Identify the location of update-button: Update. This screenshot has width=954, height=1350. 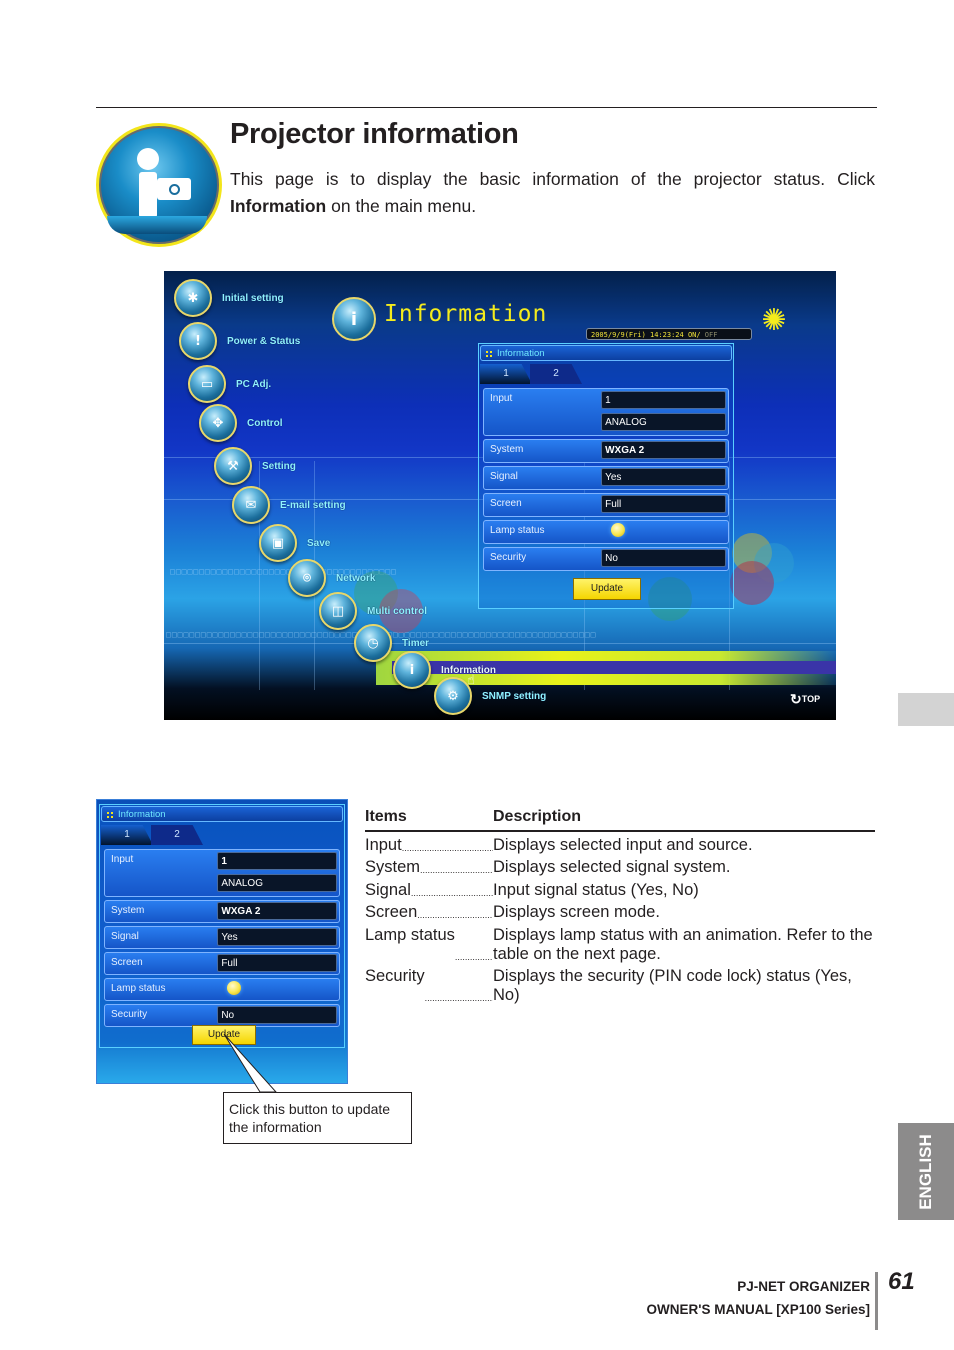
(607, 589).